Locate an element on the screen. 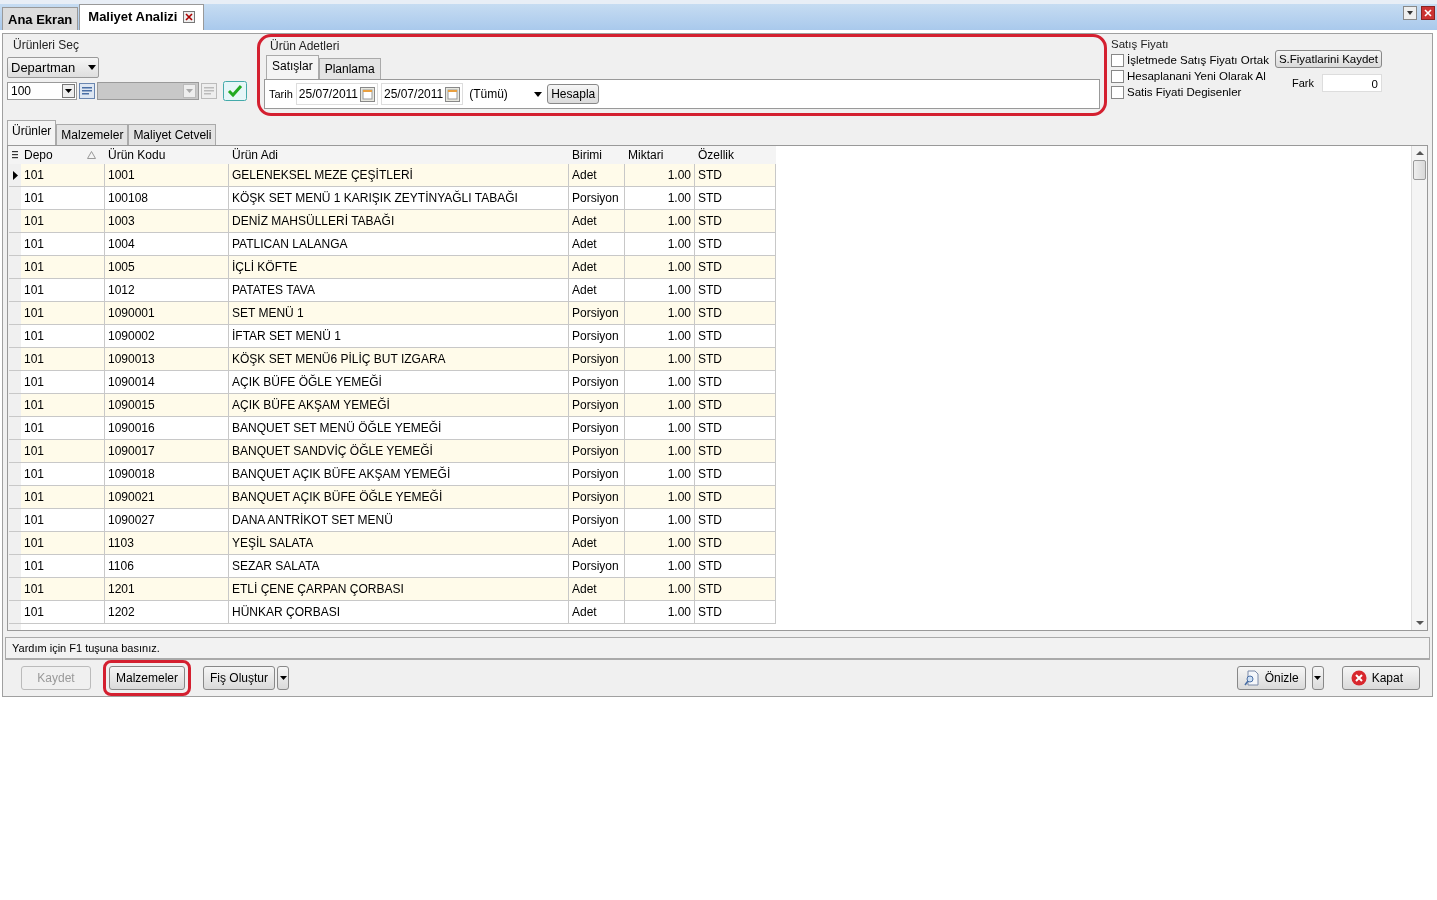 The image size is (1437, 900). document-tab: Maliyet Analizi is located at coordinates (142, 17).